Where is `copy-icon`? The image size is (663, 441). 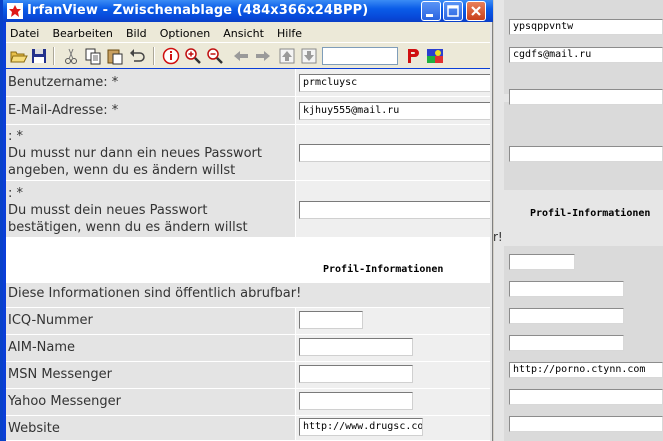
copy-icon is located at coordinates (93, 56).